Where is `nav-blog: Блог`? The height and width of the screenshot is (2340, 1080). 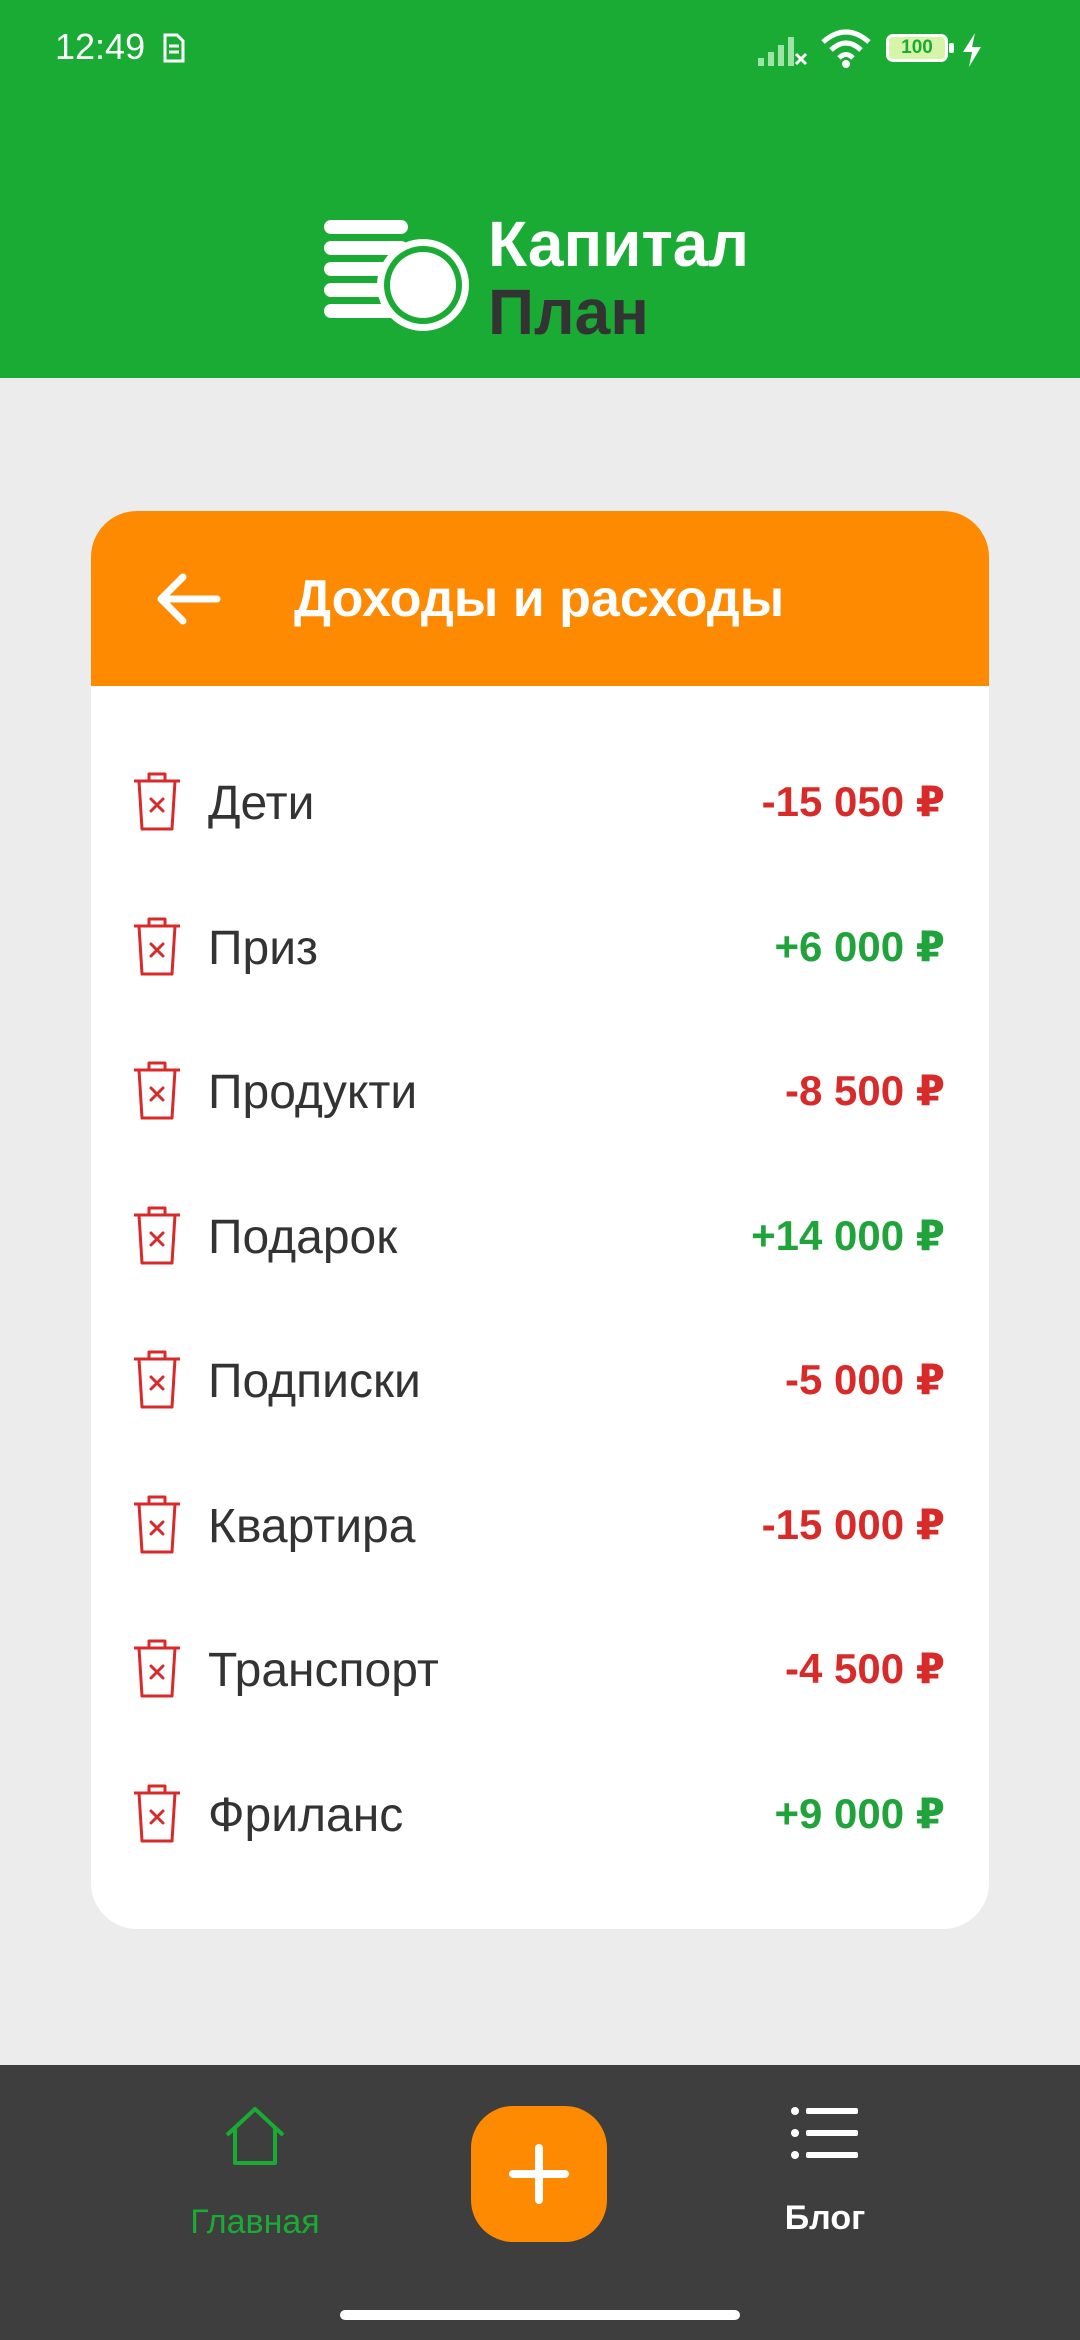
nav-blog: Блог is located at coordinates (825, 2185).